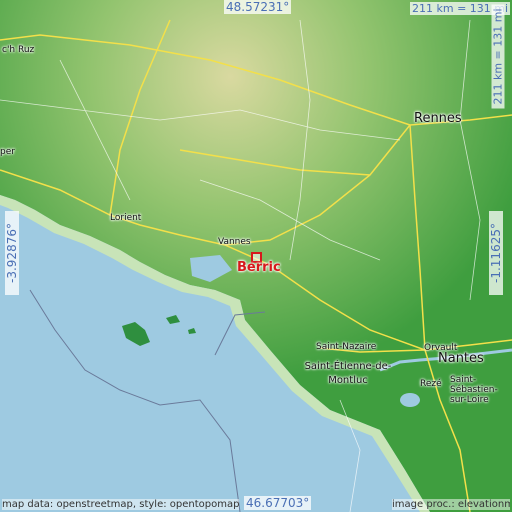  What do you see at coordinates (474, 390) in the screenshot?
I see `city-saint-sebastien-sur-loire: Saint-Sébastien-sur-Loire` at bounding box center [474, 390].